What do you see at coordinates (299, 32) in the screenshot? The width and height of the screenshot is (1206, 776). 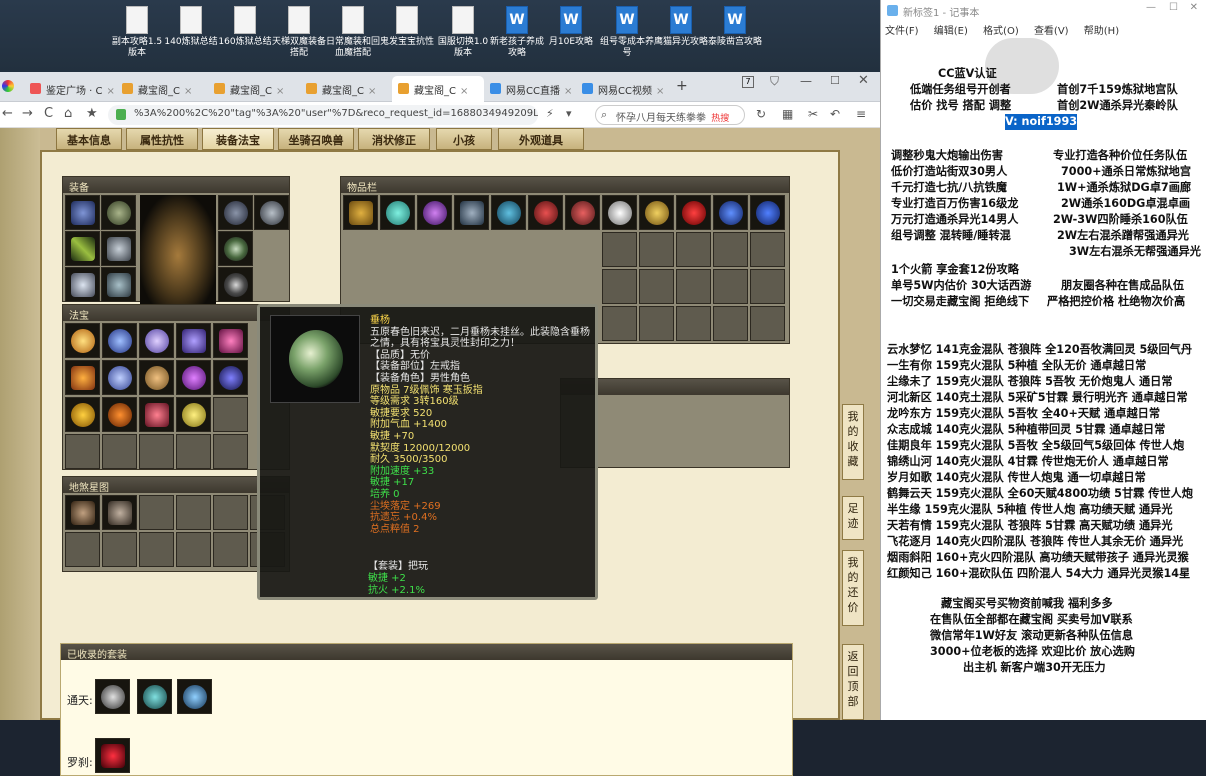 I see `desktop-icon: 天梯双魔装备搭配` at bounding box center [299, 32].